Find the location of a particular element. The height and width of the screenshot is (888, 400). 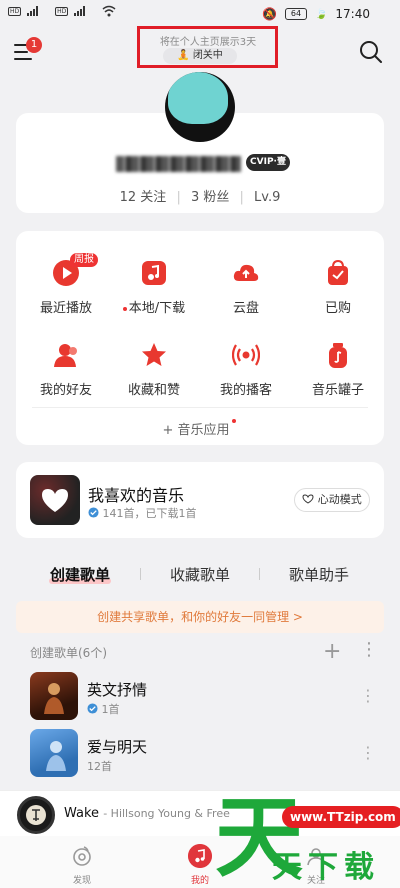

music-apps-label: + 音乐应用 is located at coordinates (196, 430).